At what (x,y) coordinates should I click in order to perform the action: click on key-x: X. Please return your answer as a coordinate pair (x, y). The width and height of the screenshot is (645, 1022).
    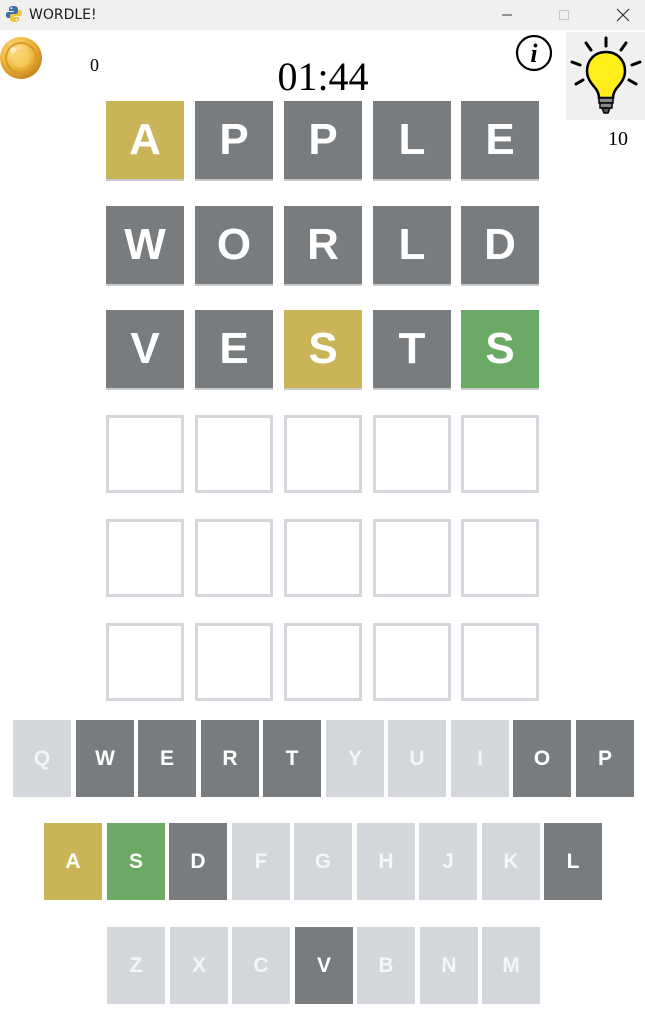
    Looking at the image, I should click on (199, 965).